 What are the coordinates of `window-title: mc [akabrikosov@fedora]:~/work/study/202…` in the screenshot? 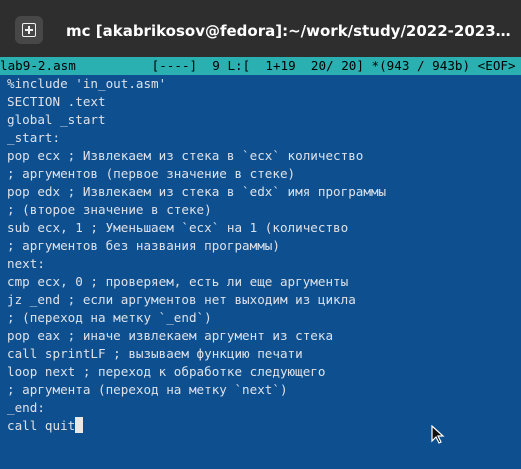 It's located at (291, 31).